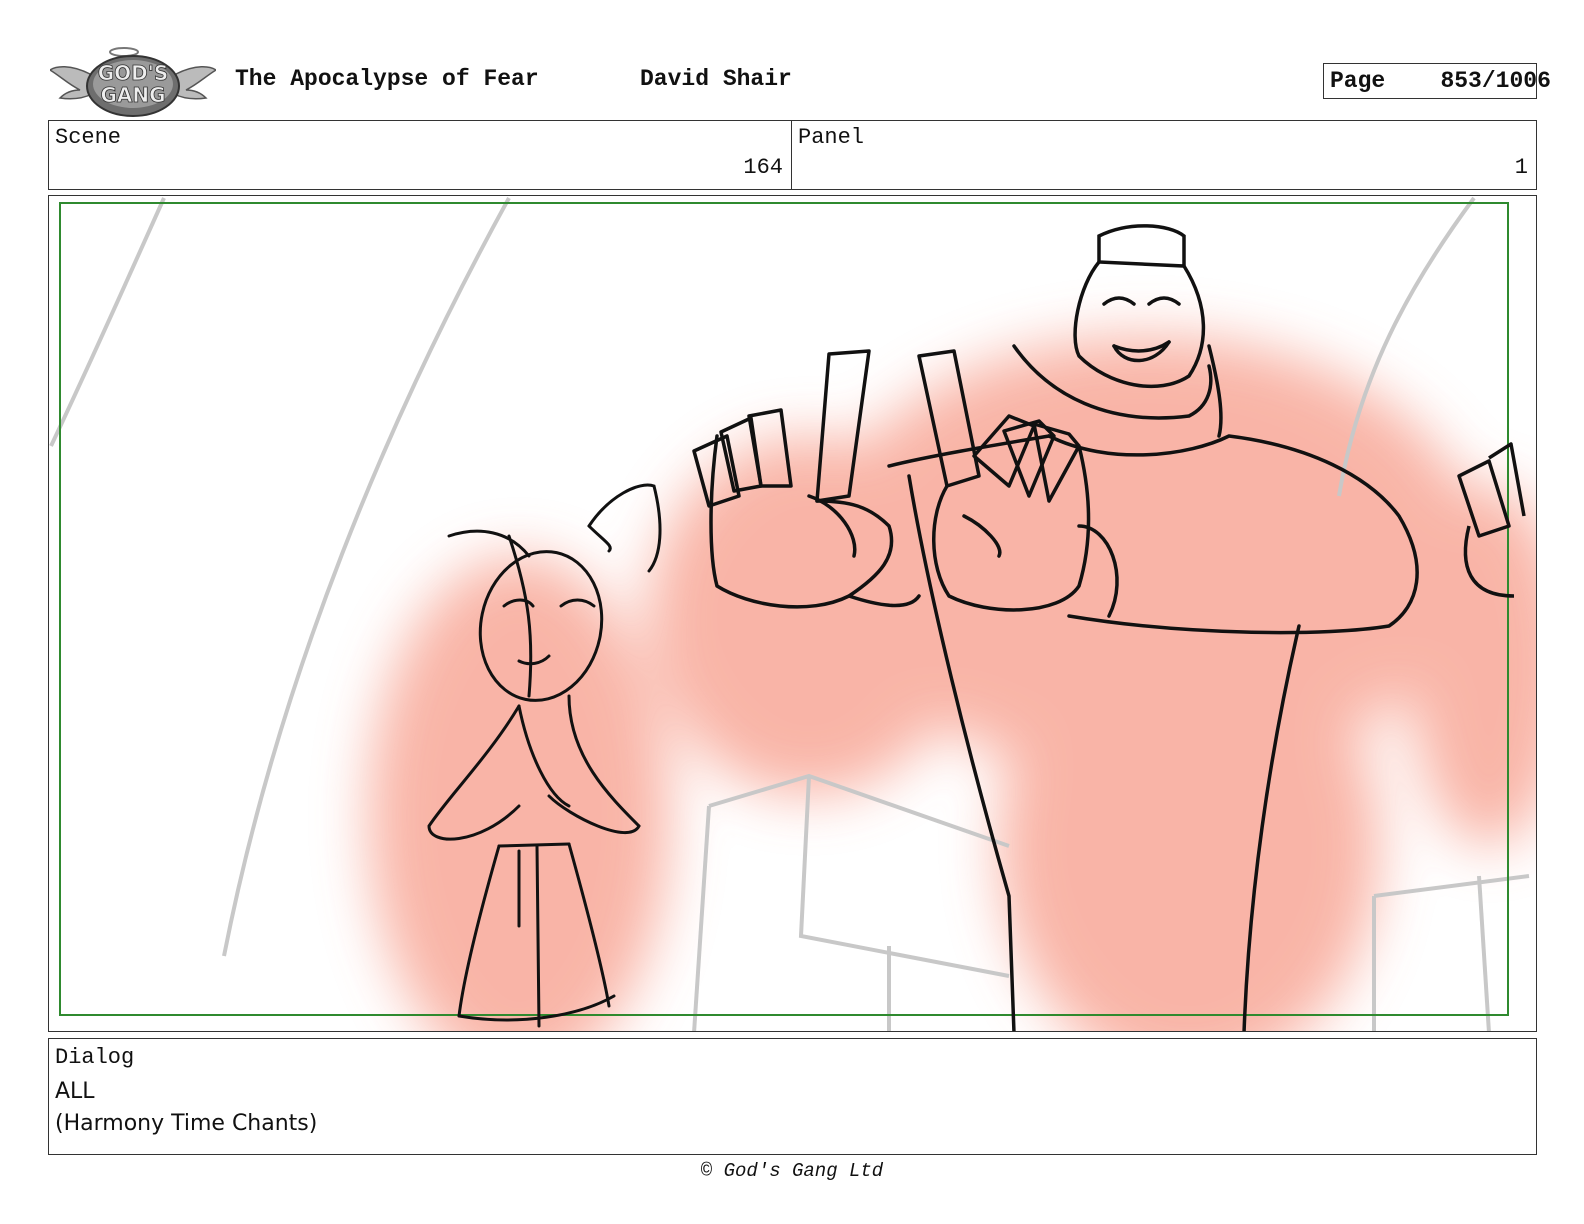  What do you see at coordinates (133, 73) in the screenshot?
I see `svg-text: GOD'S` at bounding box center [133, 73].